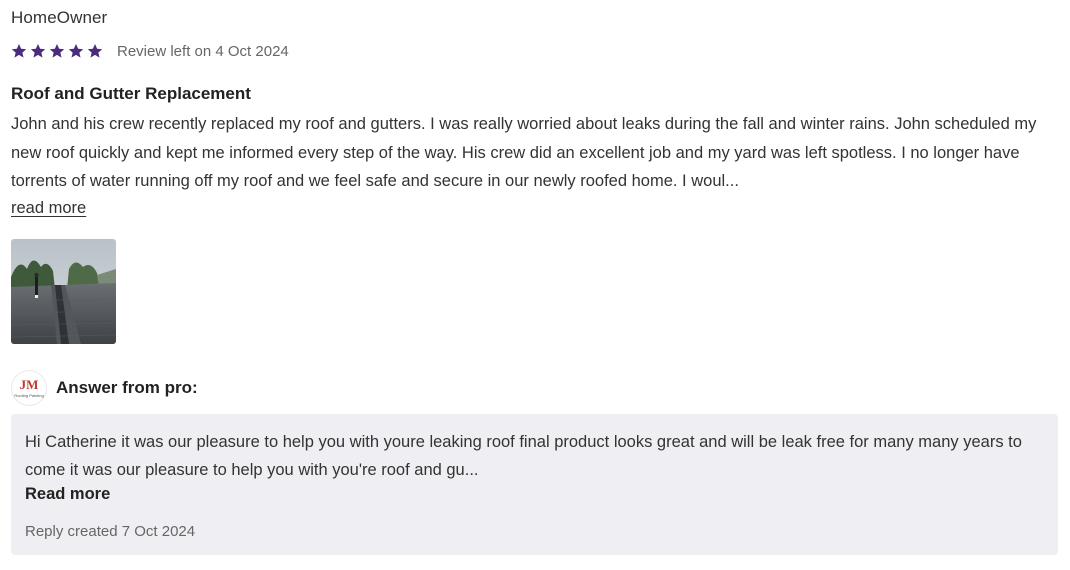  What do you see at coordinates (67, 494) in the screenshot?
I see `reply-read-more-link: Read more` at bounding box center [67, 494].